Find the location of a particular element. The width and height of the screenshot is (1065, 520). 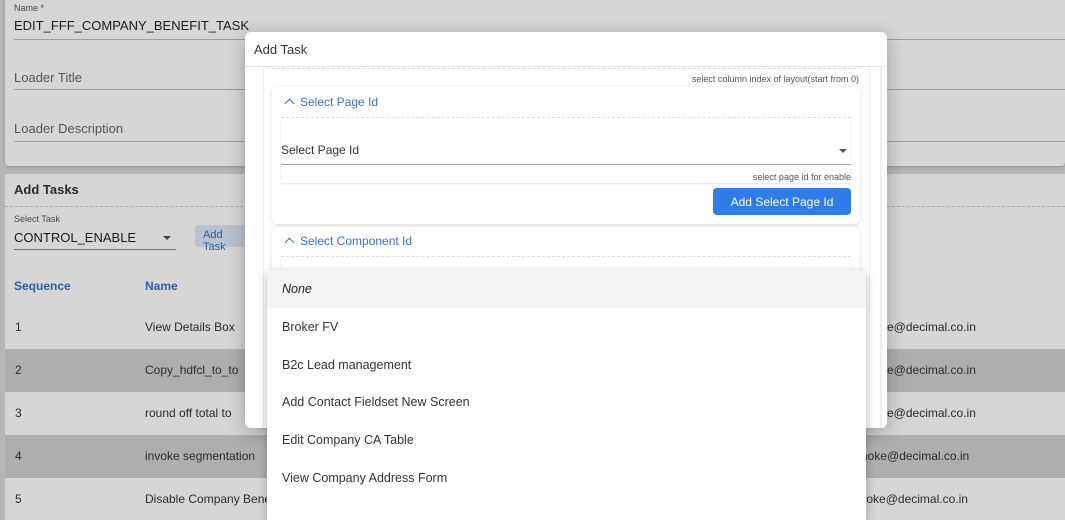

chevron-down-icon is located at coordinates (843, 151).